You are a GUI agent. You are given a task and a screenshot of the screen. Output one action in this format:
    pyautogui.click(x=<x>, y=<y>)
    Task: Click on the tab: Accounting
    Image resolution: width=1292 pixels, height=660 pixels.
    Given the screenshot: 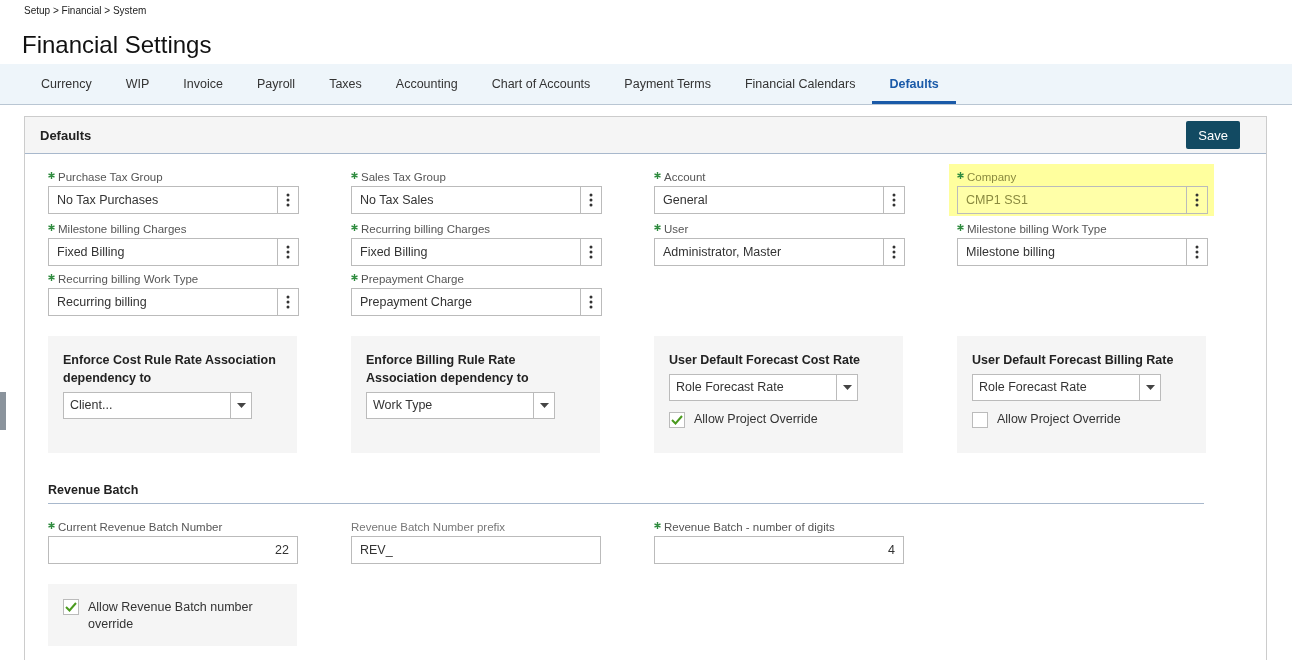 What is the action you would take?
    pyautogui.click(x=426, y=84)
    